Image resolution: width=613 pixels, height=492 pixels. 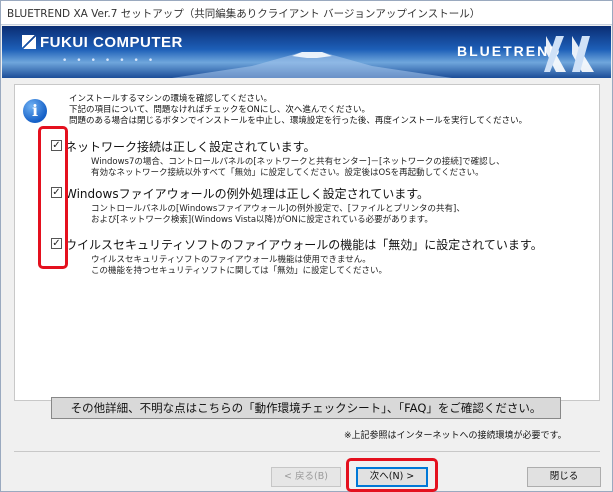 What do you see at coordinates (392, 475) in the screenshot?
I see `next-button-highlight` at bounding box center [392, 475].